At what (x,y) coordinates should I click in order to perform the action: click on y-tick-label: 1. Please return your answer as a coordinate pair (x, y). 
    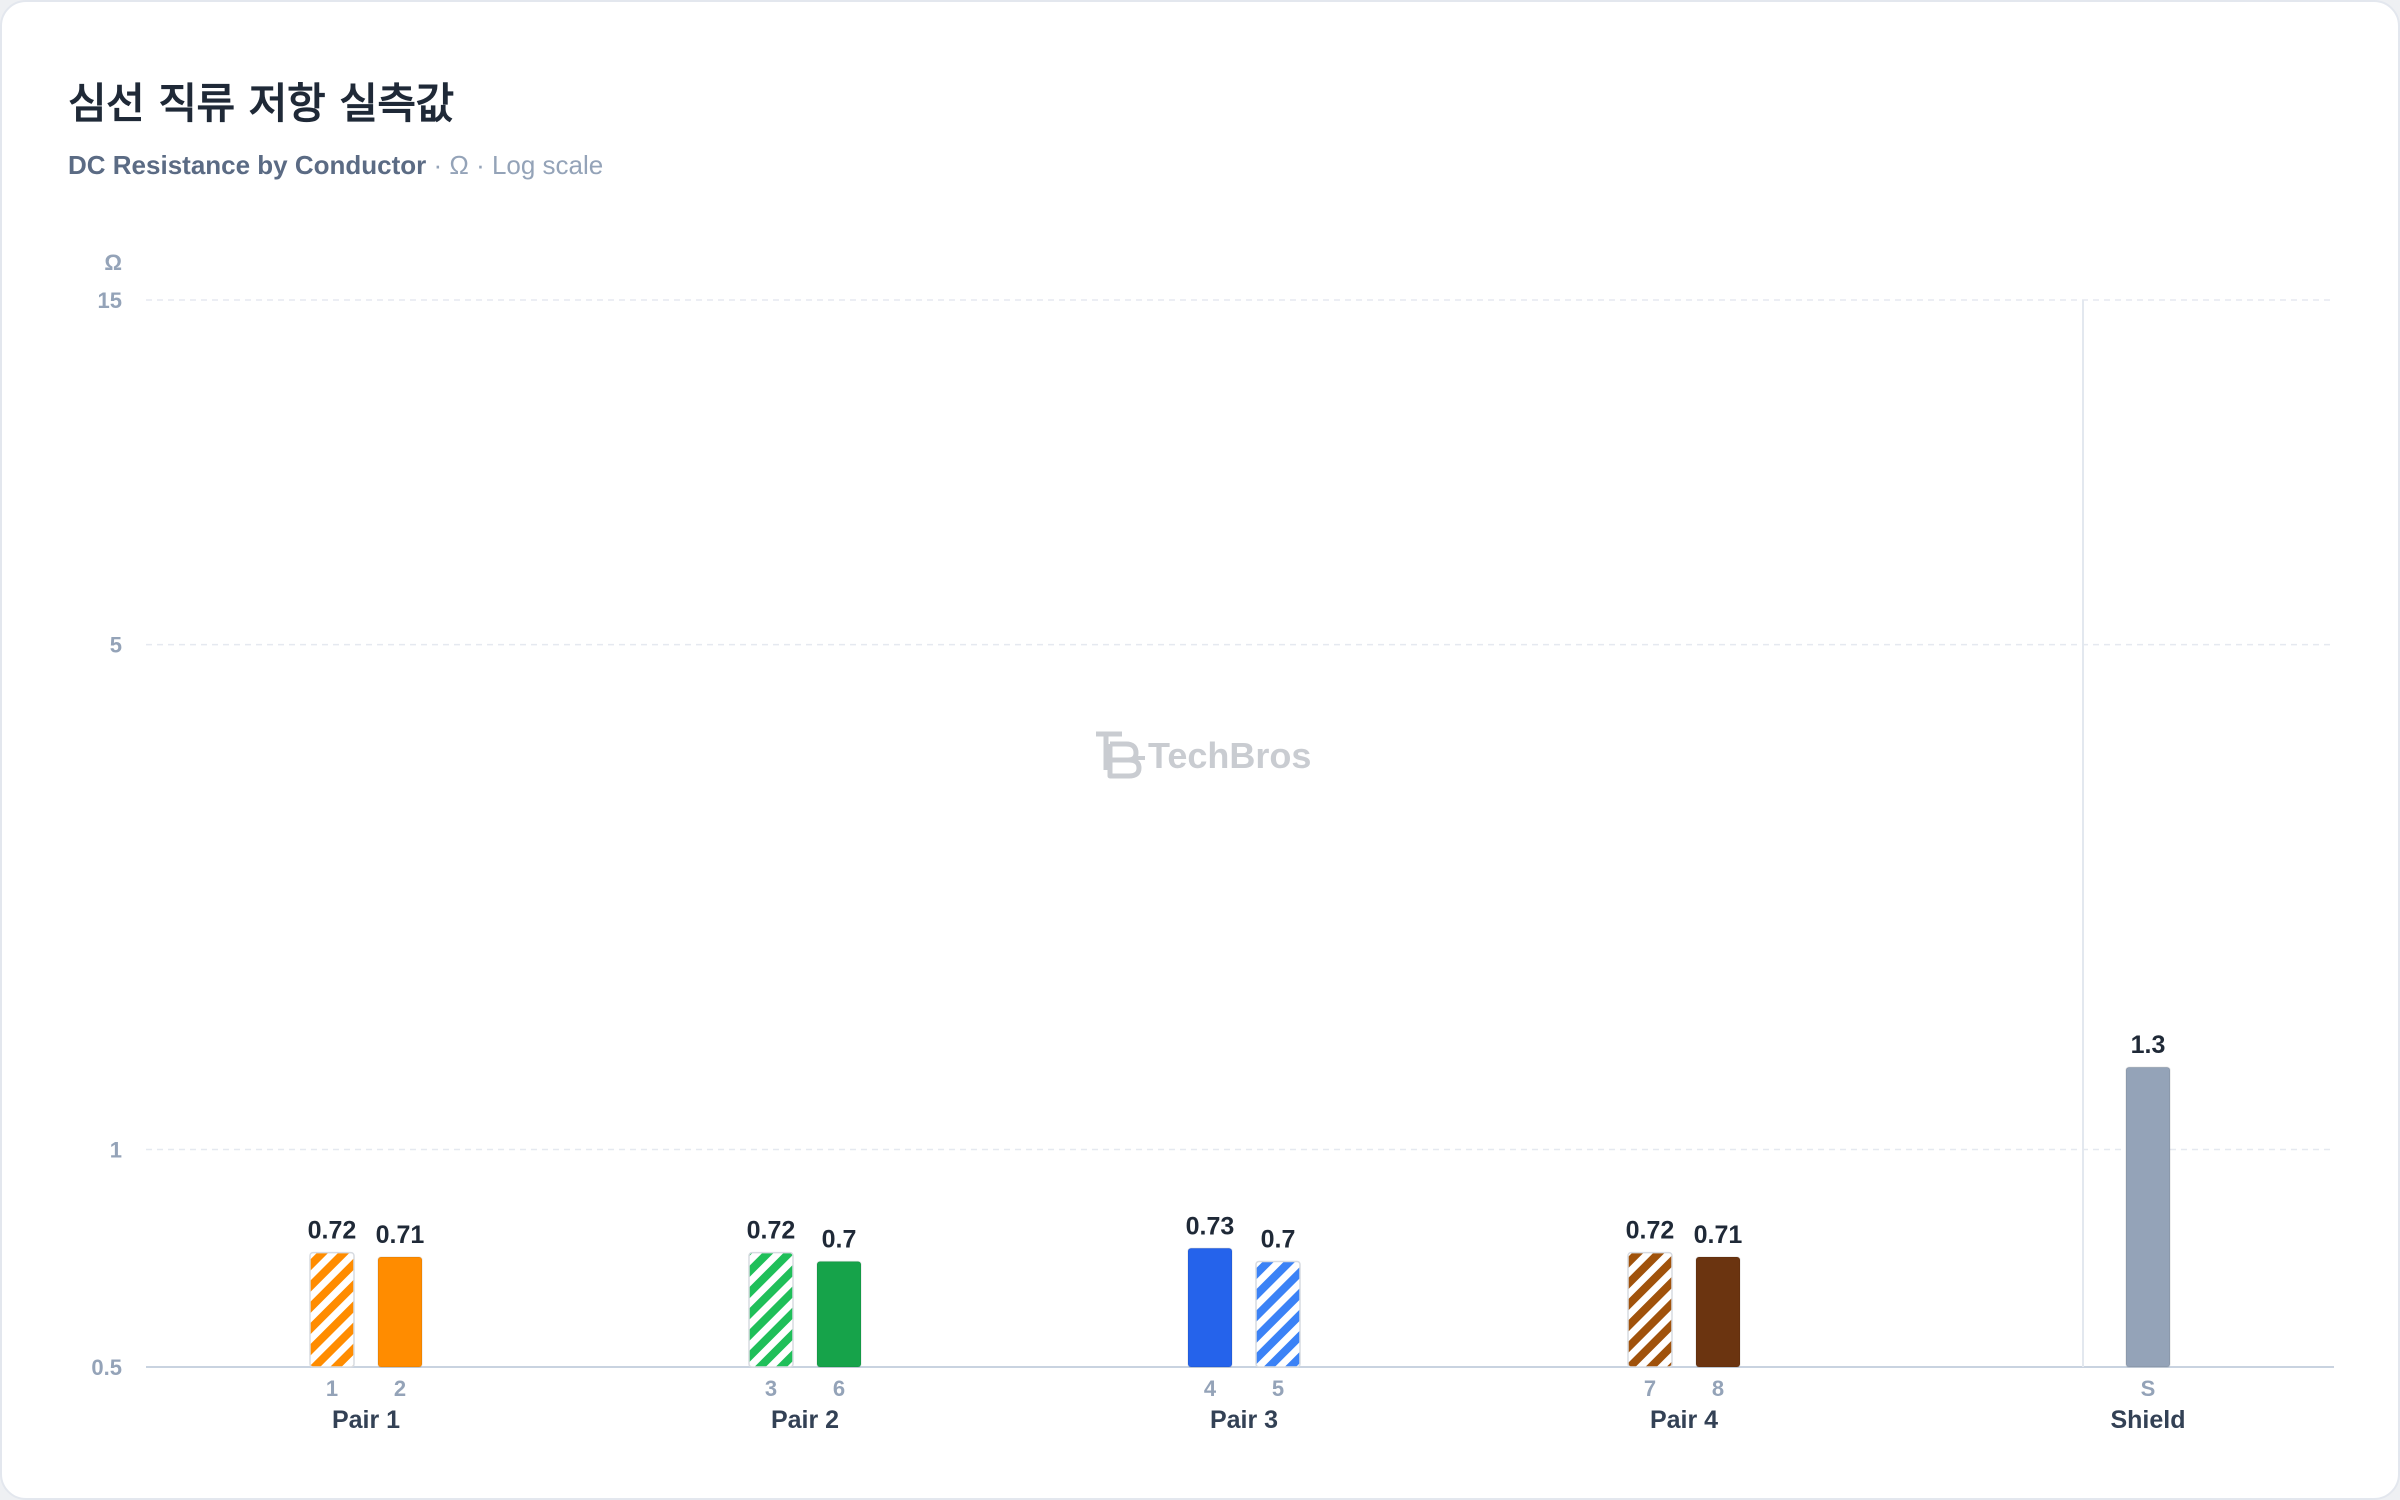
    Looking at the image, I should click on (116, 1150).